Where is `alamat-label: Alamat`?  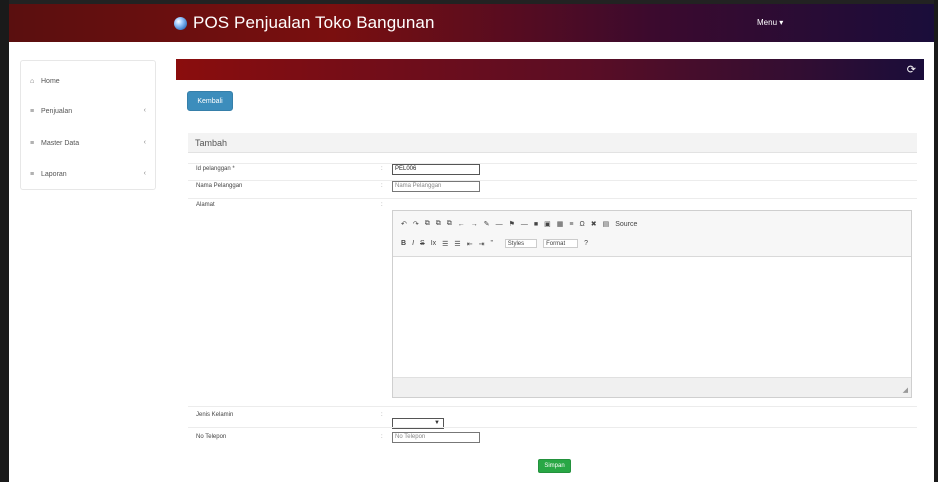
alamat-label: Alamat is located at coordinates (205, 205).